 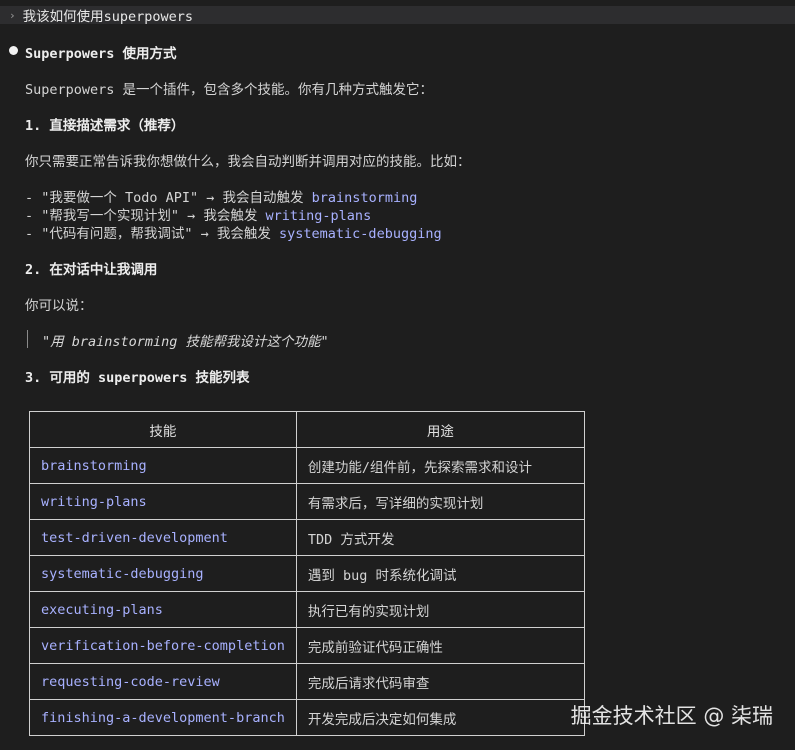 What do you see at coordinates (27, 339) in the screenshot?
I see `blockquote-bar` at bounding box center [27, 339].